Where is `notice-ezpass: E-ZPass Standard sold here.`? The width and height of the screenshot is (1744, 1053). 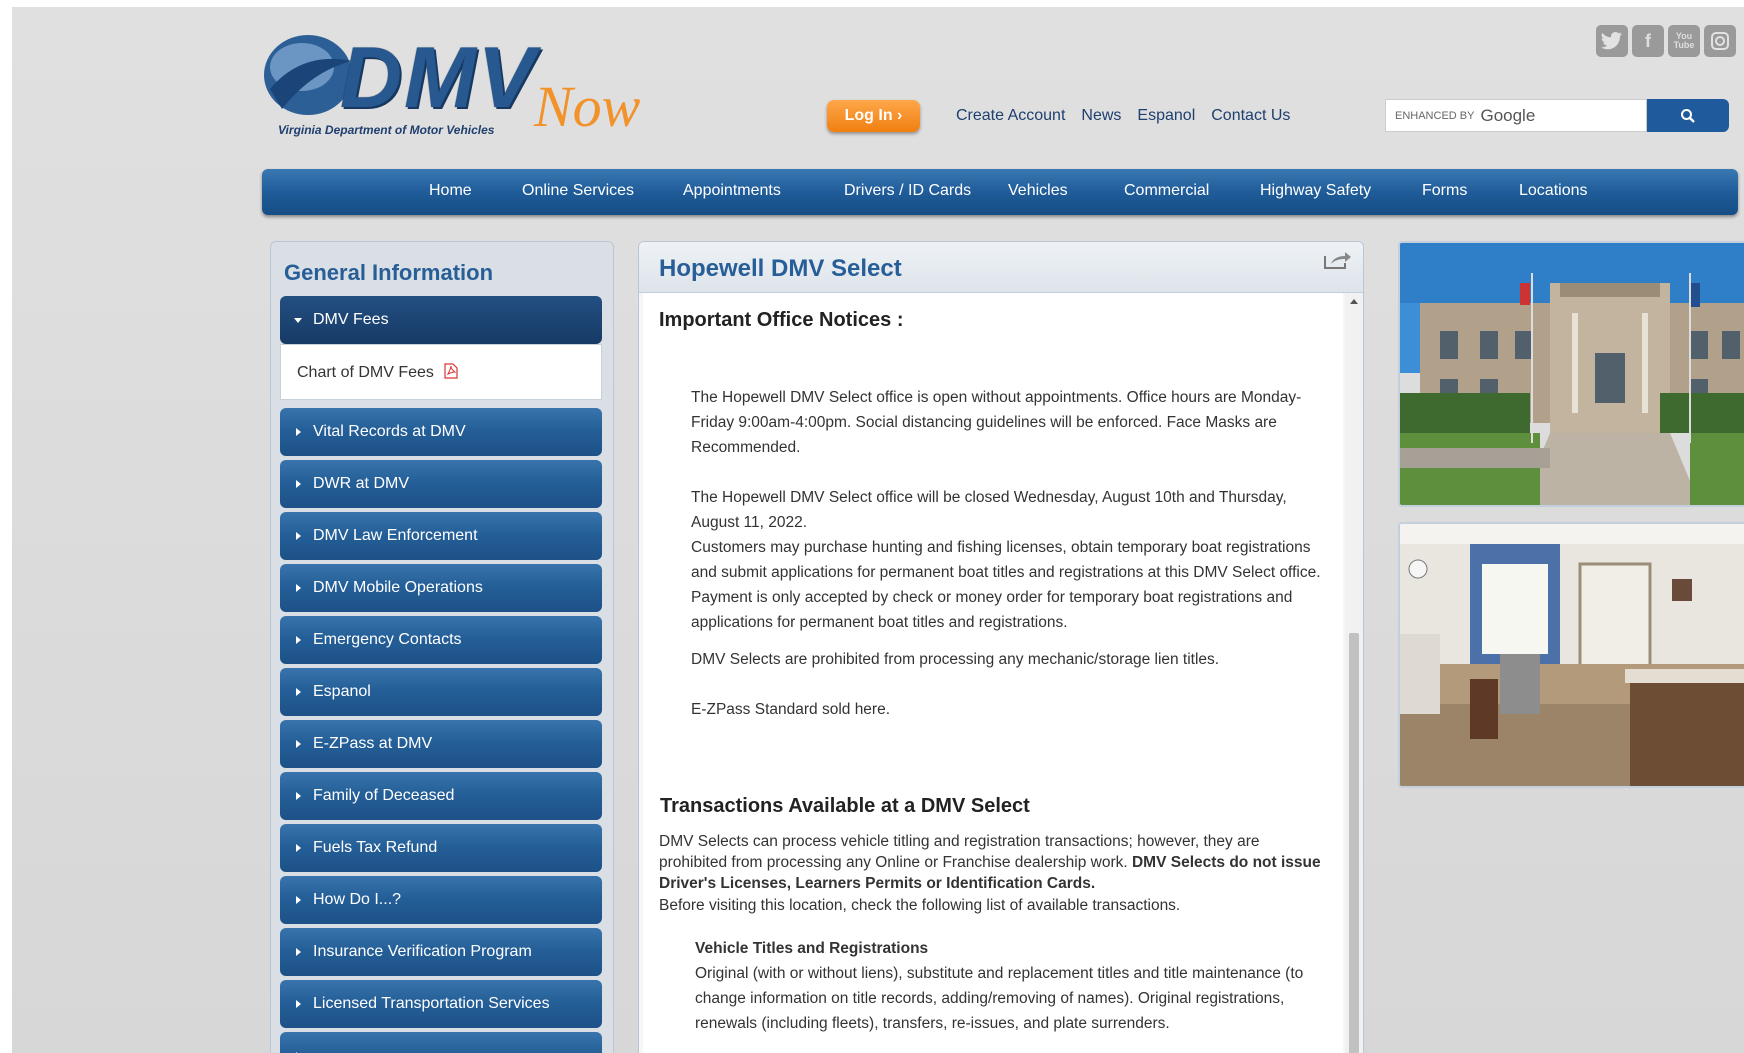 notice-ezpass: E-ZPass Standard sold here. is located at coordinates (791, 709).